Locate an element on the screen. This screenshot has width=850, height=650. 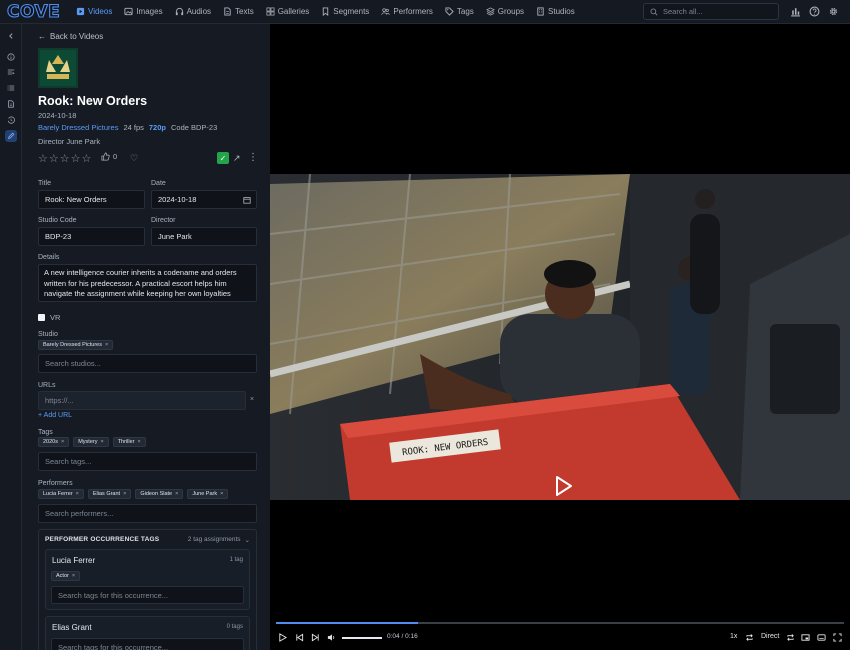
file-info-icon is located at coordinates (11, 104).